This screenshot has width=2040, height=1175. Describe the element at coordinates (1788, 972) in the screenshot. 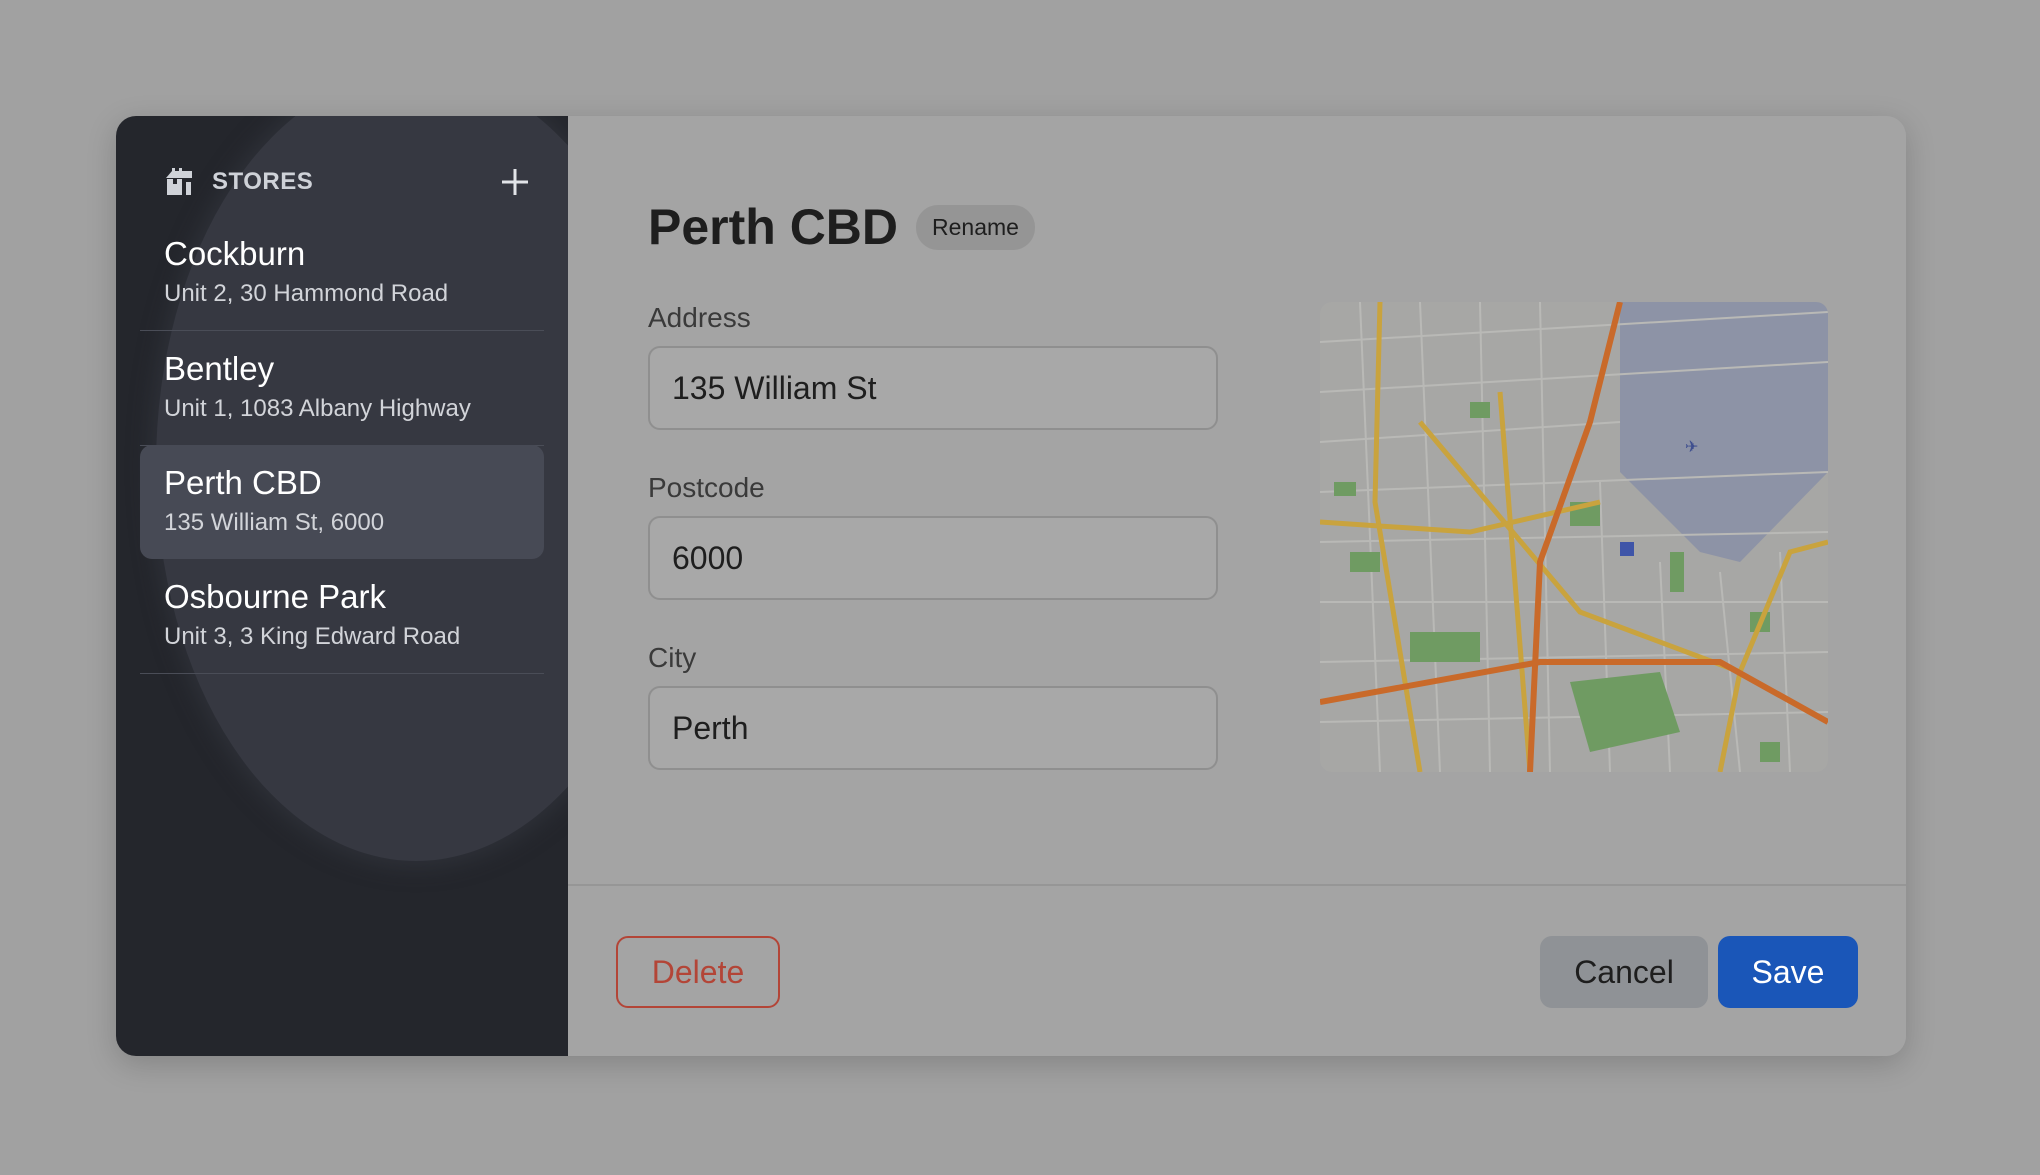

I see `save-button: Save` at that location.